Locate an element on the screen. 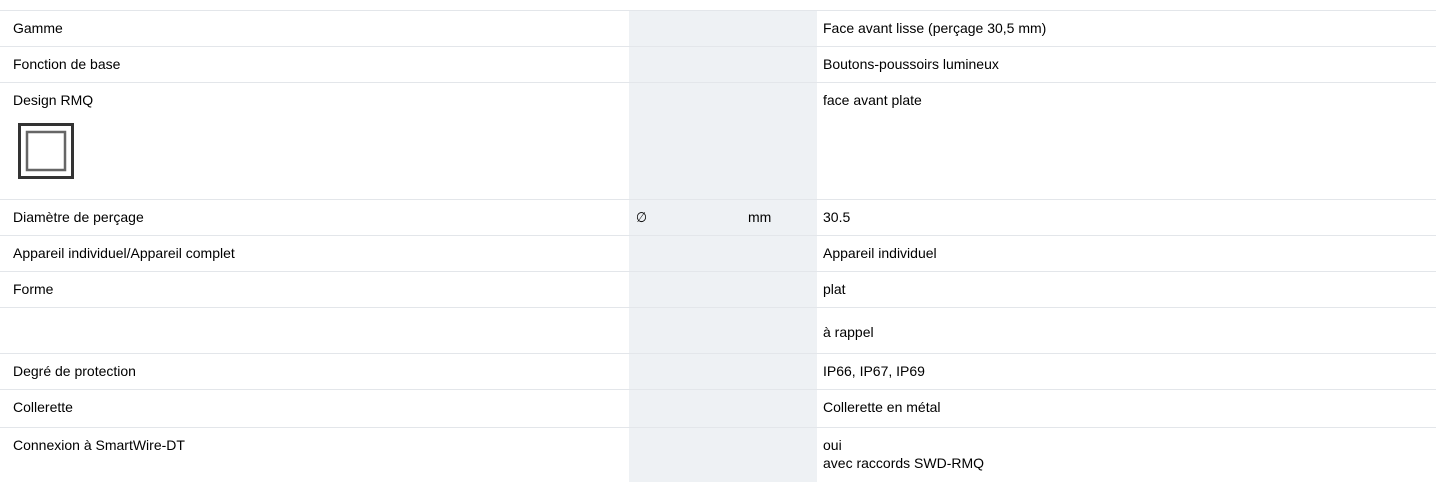 This screenshot has height=483, width=1436. row-label: Forme is located at coordinates (33, 289).